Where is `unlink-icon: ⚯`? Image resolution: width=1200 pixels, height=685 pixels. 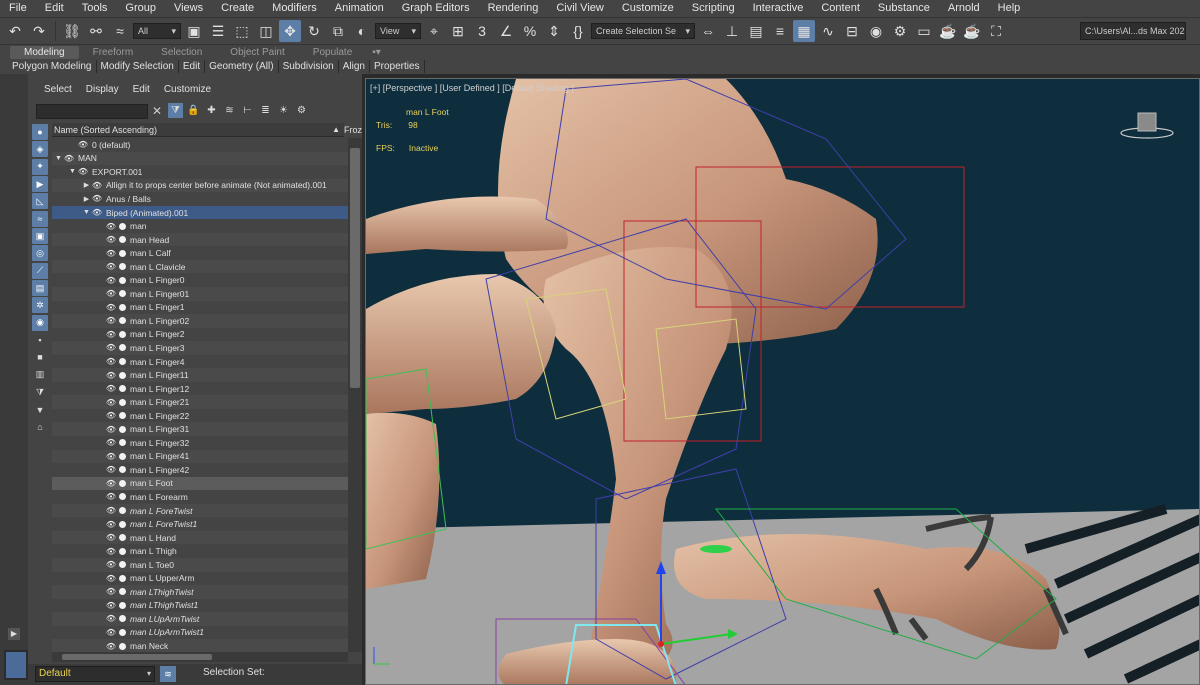
unlink-icon: ⚯ is located at coordinates (96, 31).